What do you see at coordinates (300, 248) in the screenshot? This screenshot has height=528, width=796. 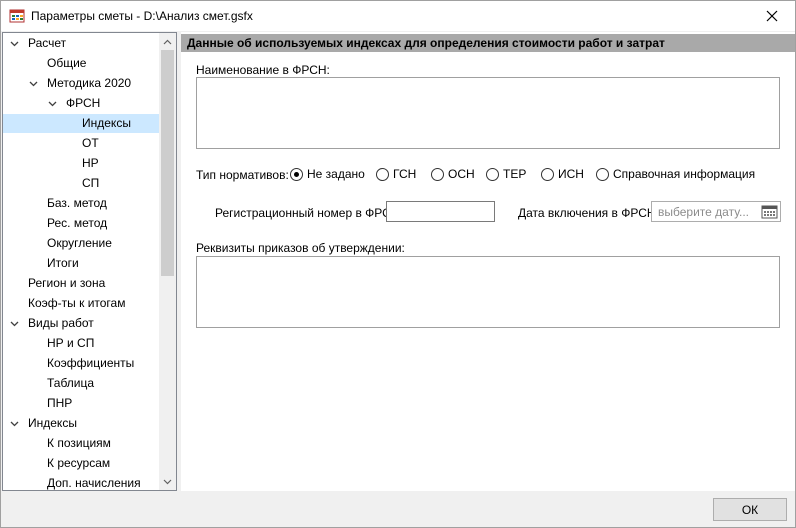 I see `requisites-label: Реквизиты приказов об утверждении:` at bounding box center [300, 248].